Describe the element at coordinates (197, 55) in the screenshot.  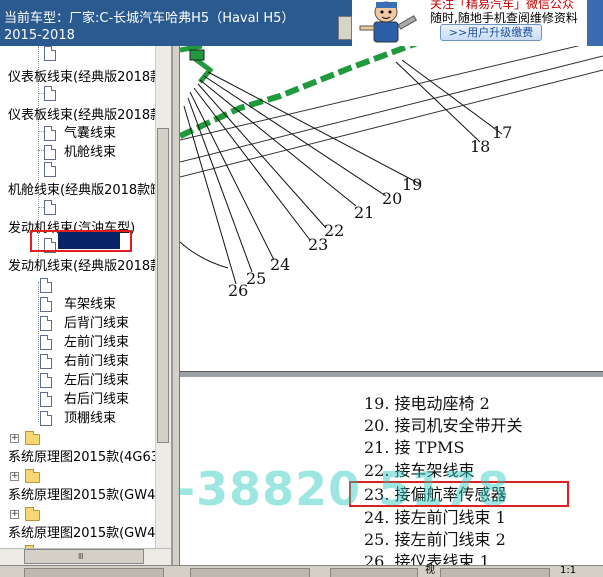
I see `connector` at that location.